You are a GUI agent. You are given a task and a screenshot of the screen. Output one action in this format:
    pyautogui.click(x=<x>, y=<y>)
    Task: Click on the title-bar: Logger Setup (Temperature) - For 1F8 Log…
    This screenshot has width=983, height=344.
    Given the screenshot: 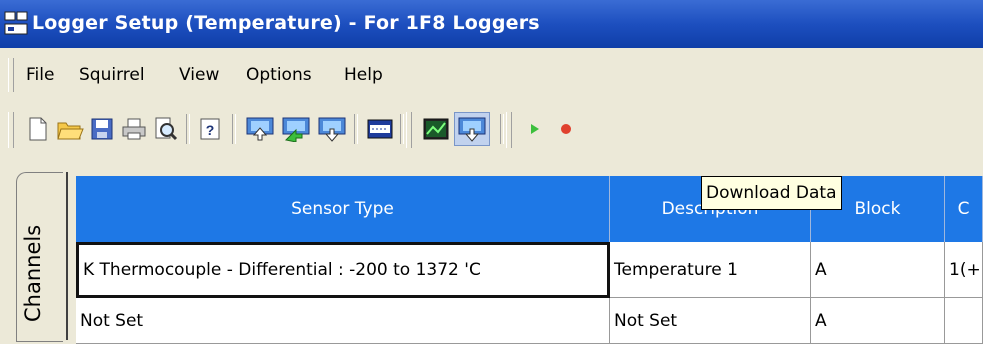 What is the action you would take?
    pyautogui.click(x=491, y=24)
    